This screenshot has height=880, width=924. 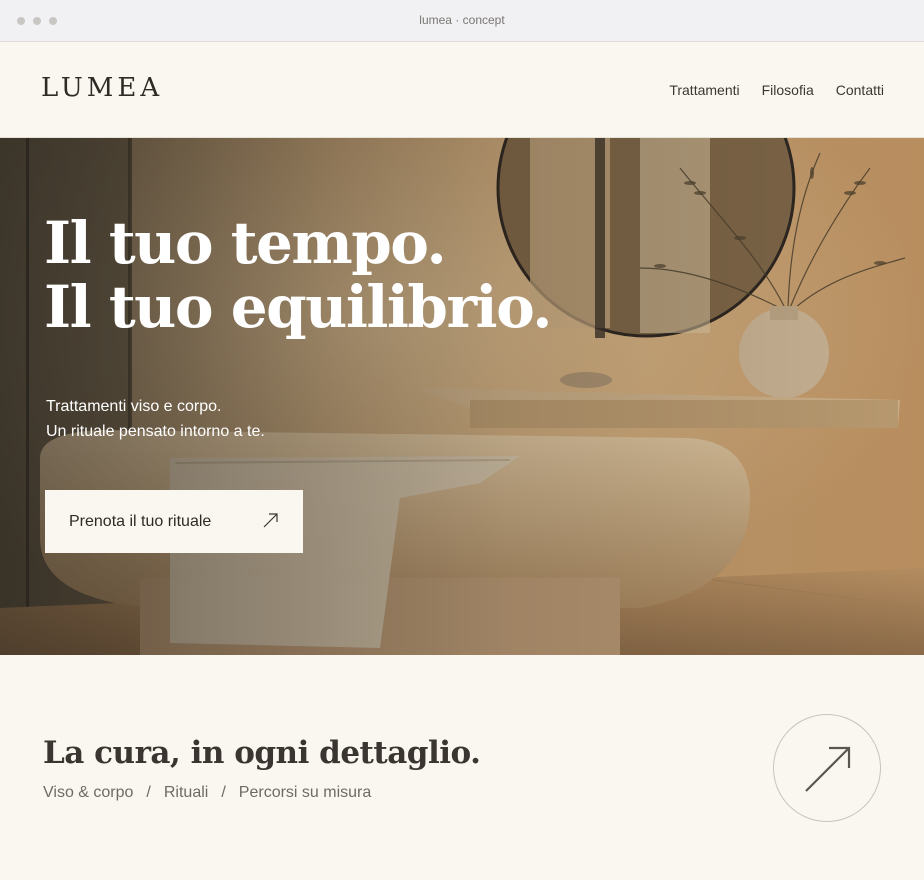 What do you see at coordinates (704, 90) in the screenshot?
I see `nav-item-trattamenti: Trattamenti` at bounding box center [704, 90].